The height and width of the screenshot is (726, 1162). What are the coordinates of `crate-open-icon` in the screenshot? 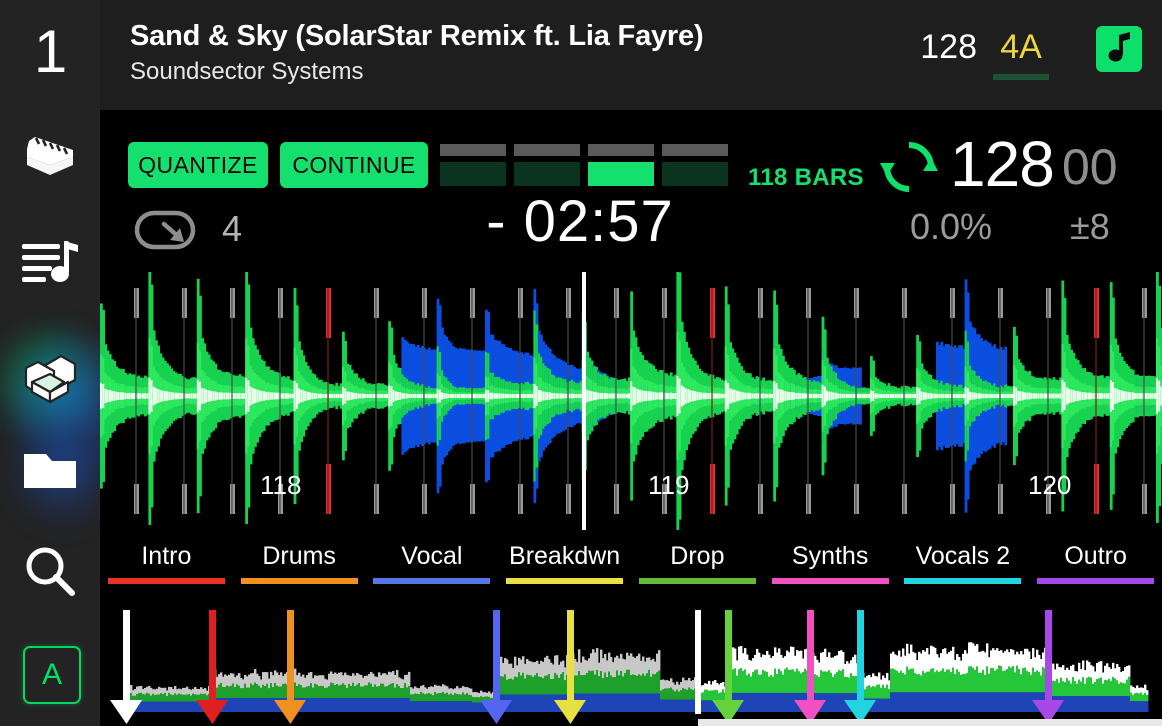 It's located at (50, 381).